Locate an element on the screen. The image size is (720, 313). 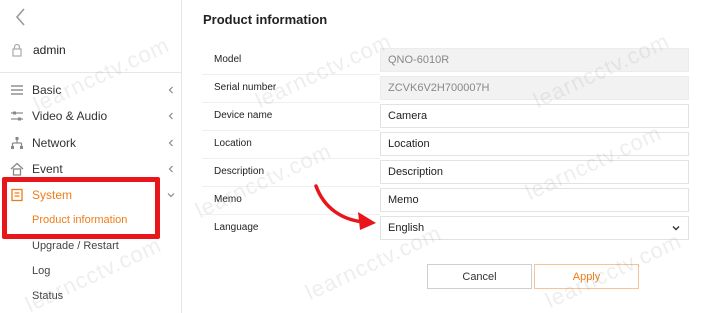
sidebar-divider is located at coordinates (91, 72).